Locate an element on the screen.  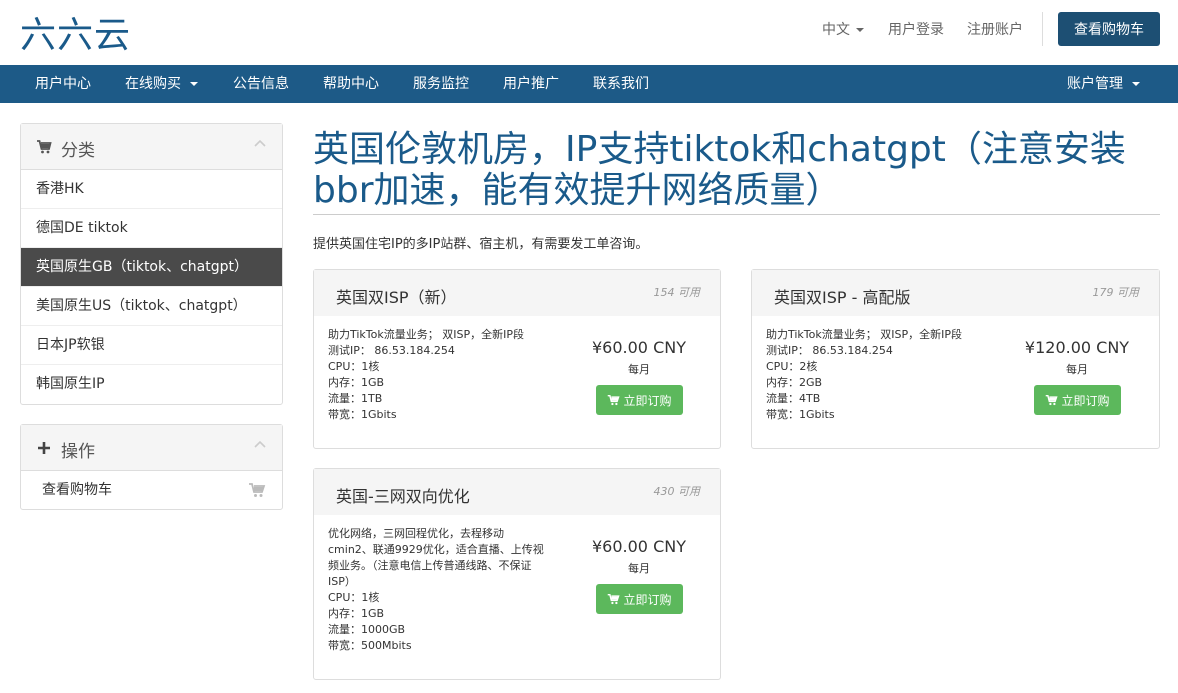
nav-online-buy: 在线购买 is located at coordinates (161, 84).